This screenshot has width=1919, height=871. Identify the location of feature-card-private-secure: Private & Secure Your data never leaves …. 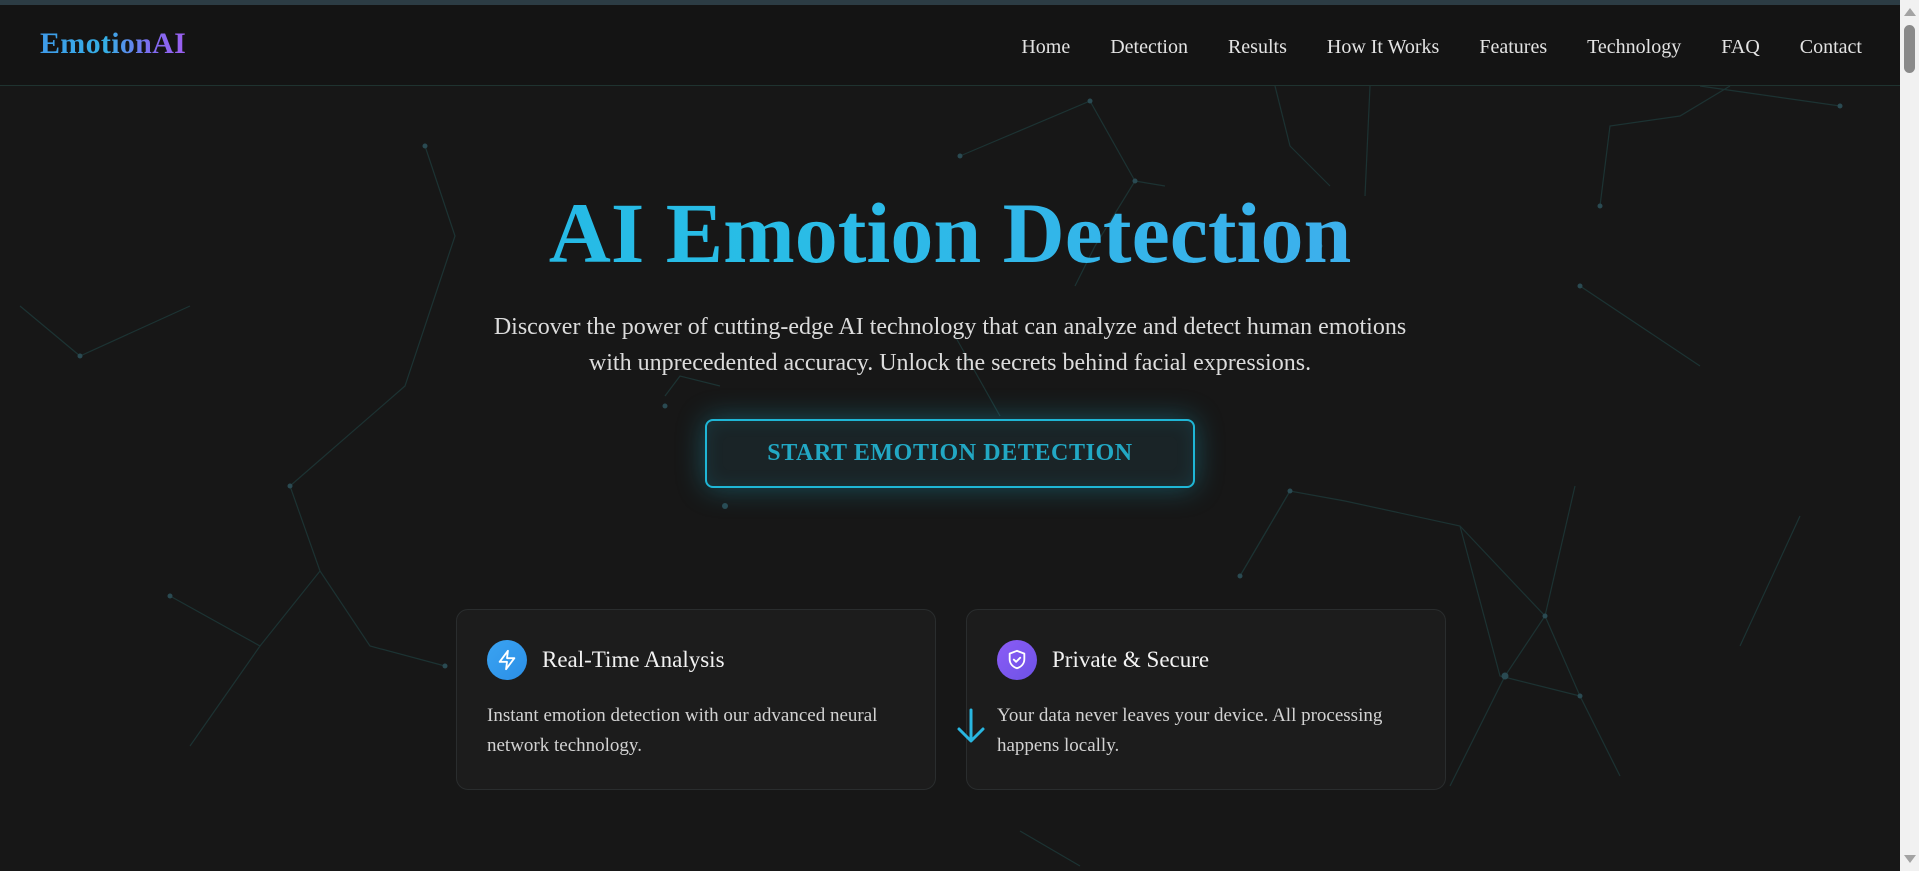
(1206, 699).